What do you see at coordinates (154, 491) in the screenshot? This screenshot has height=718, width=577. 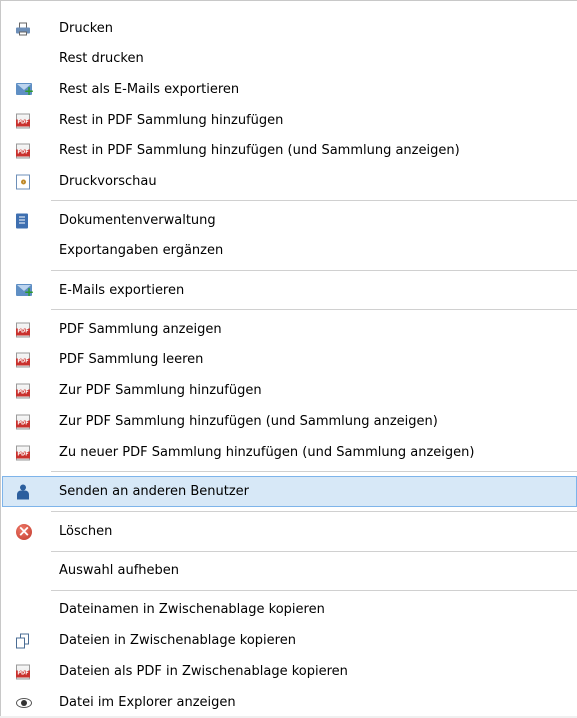 I see `menu-item-label: Senden an anderen Benutzer` at bounding box center [154, 491].